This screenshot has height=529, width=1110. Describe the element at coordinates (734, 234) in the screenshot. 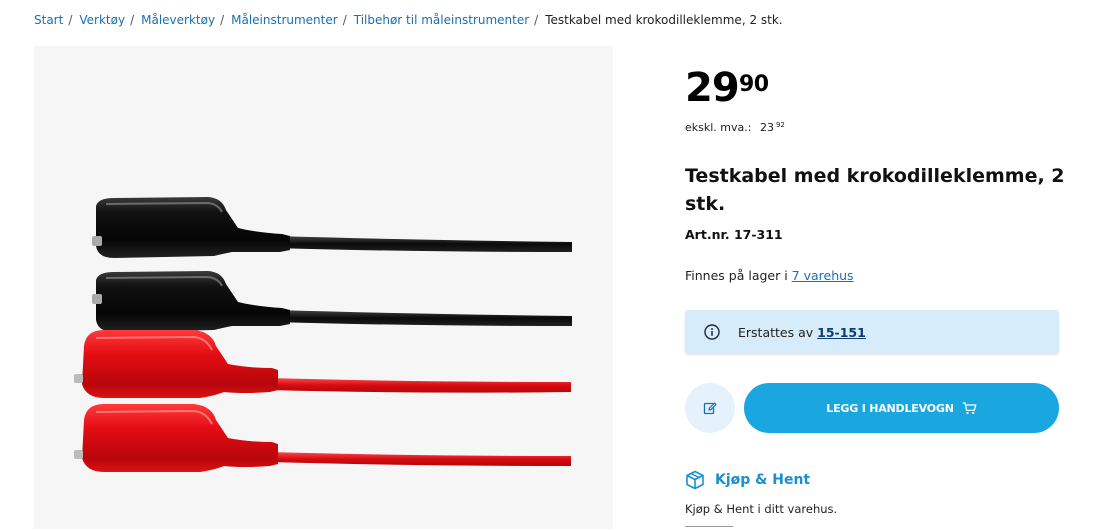

I see `article-number: Art.nr. 17-311` at that location.